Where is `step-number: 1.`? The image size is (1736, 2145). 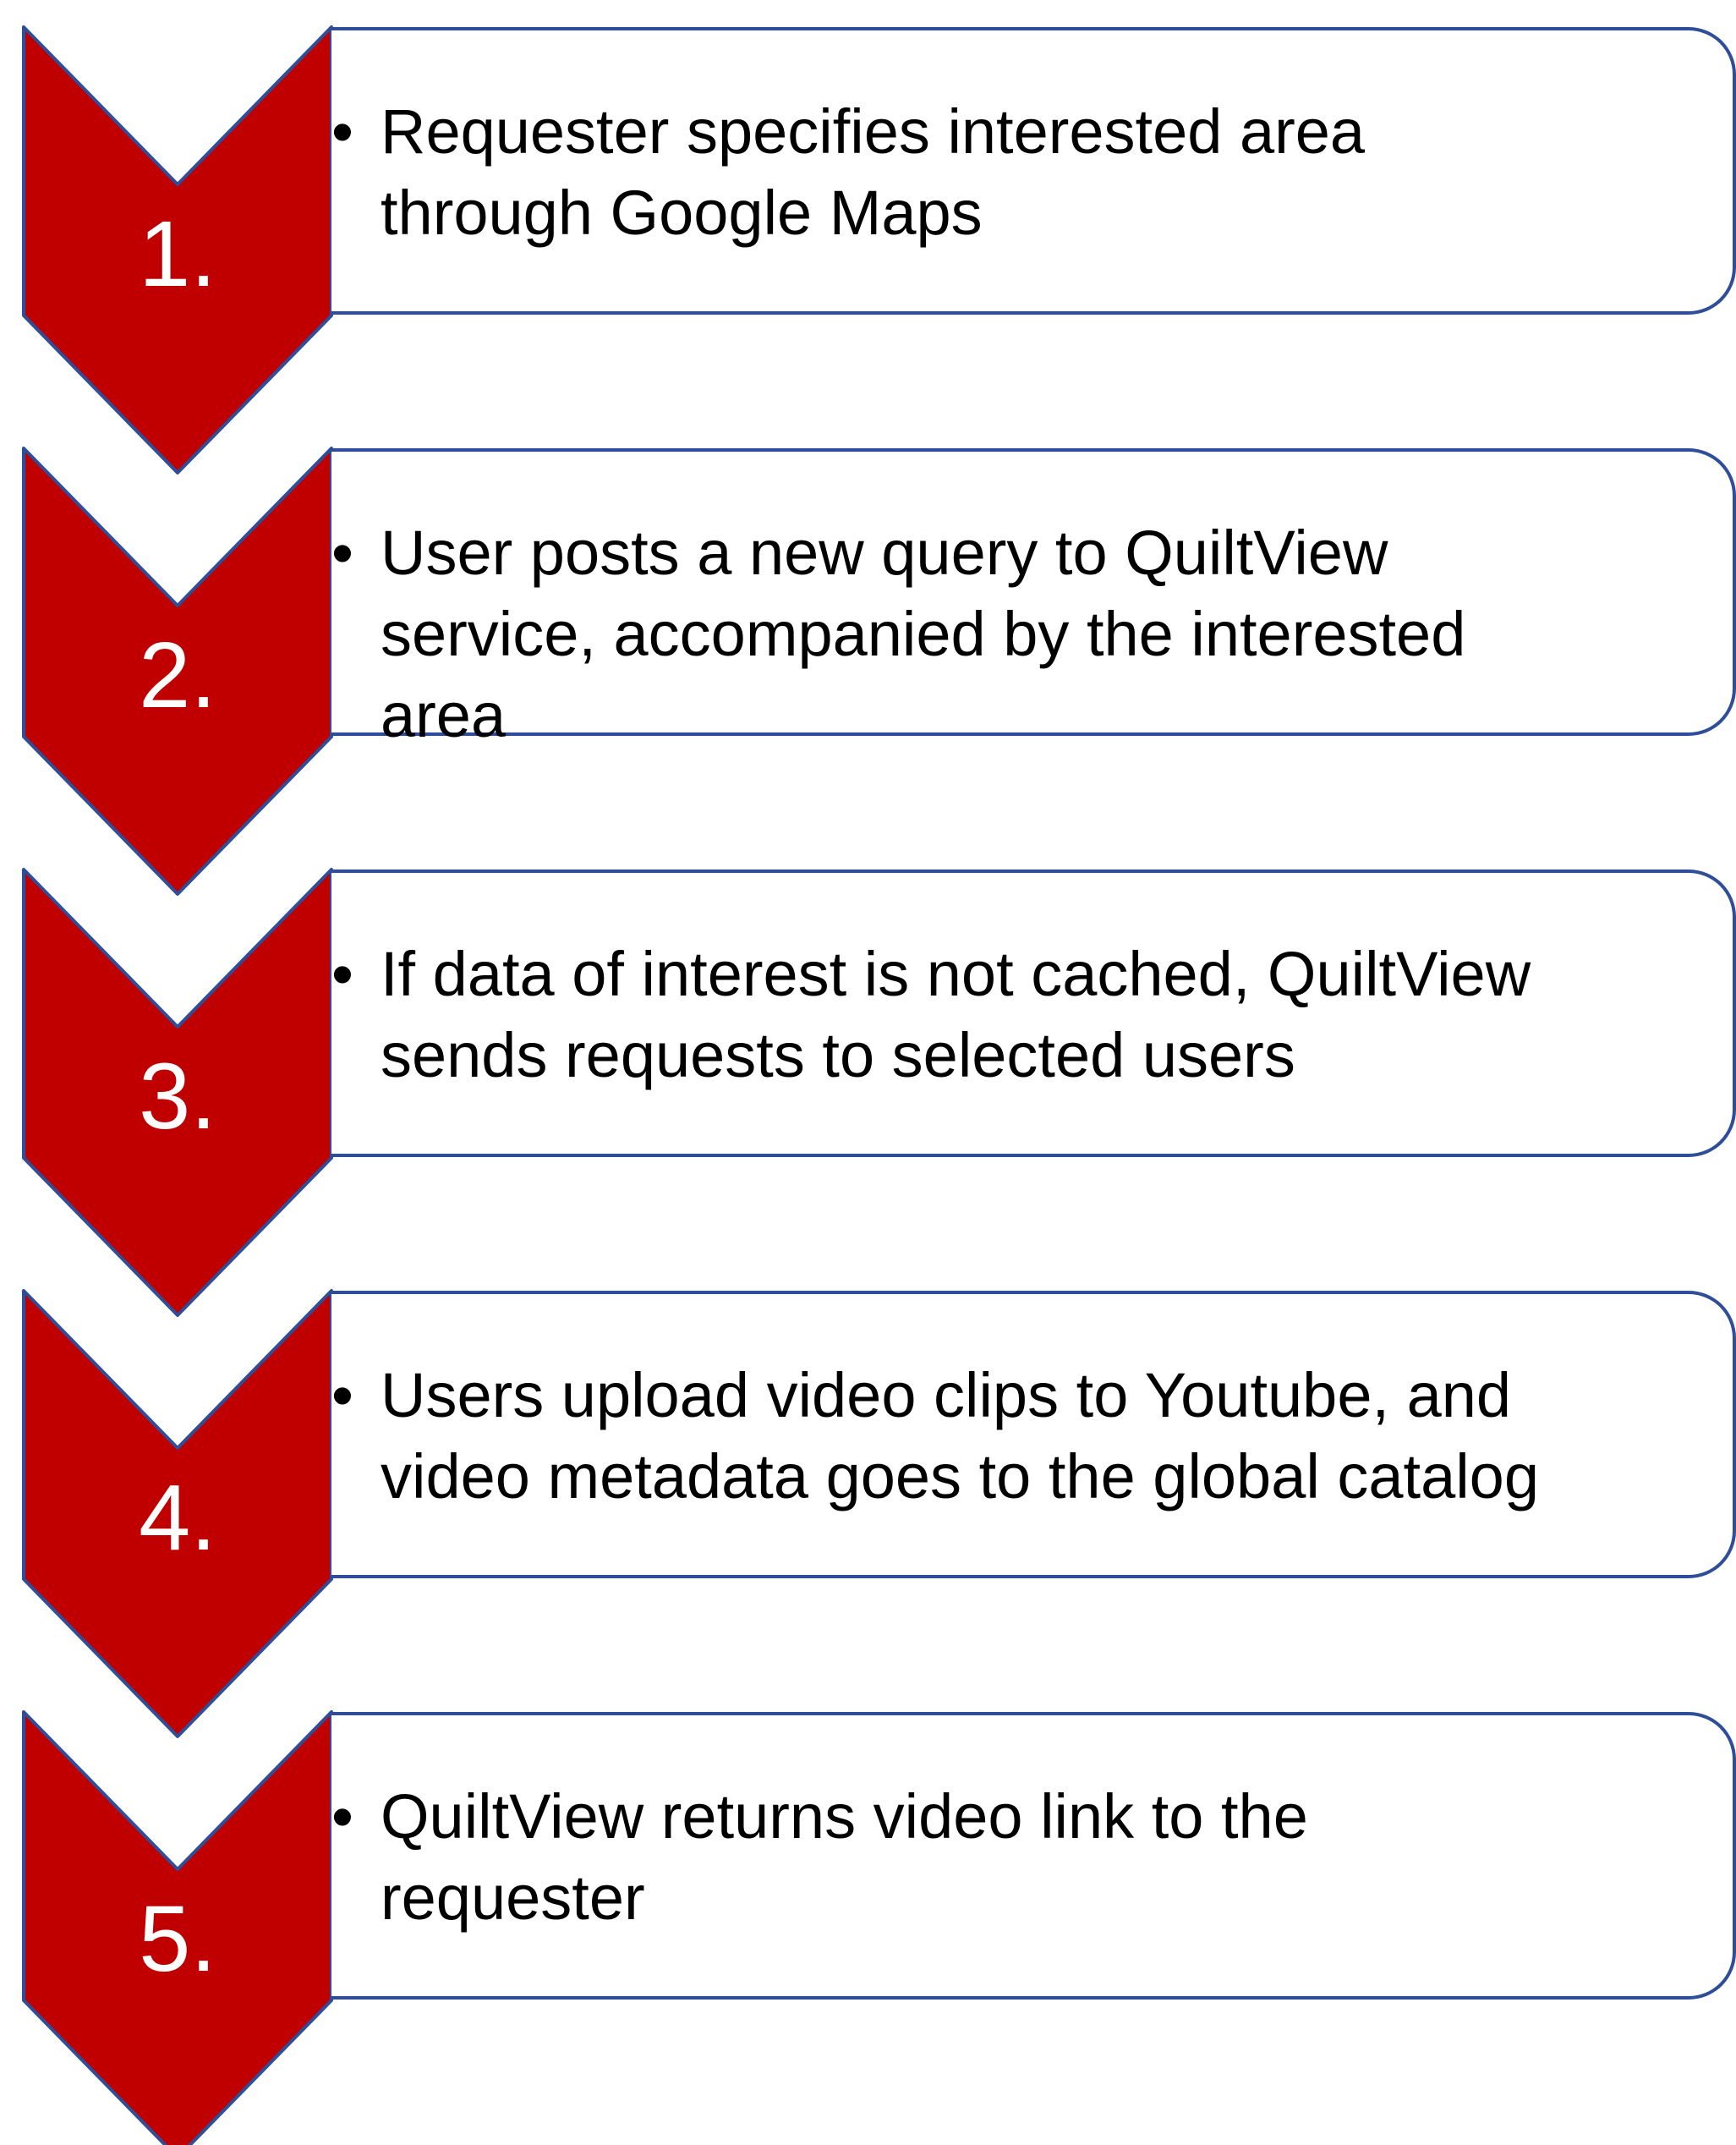
step-number: 1. is located at coordinates (177, 254).